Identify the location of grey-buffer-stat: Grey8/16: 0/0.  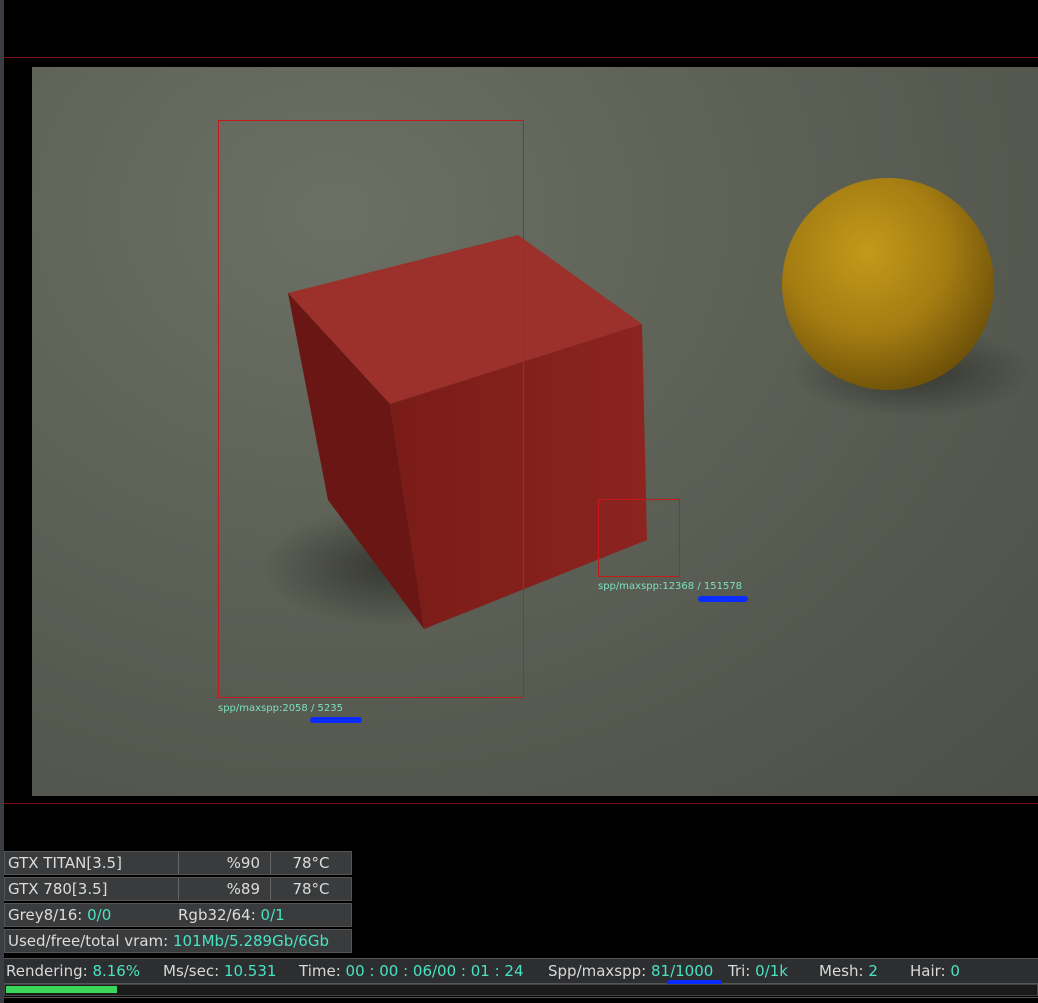
(93, 915).